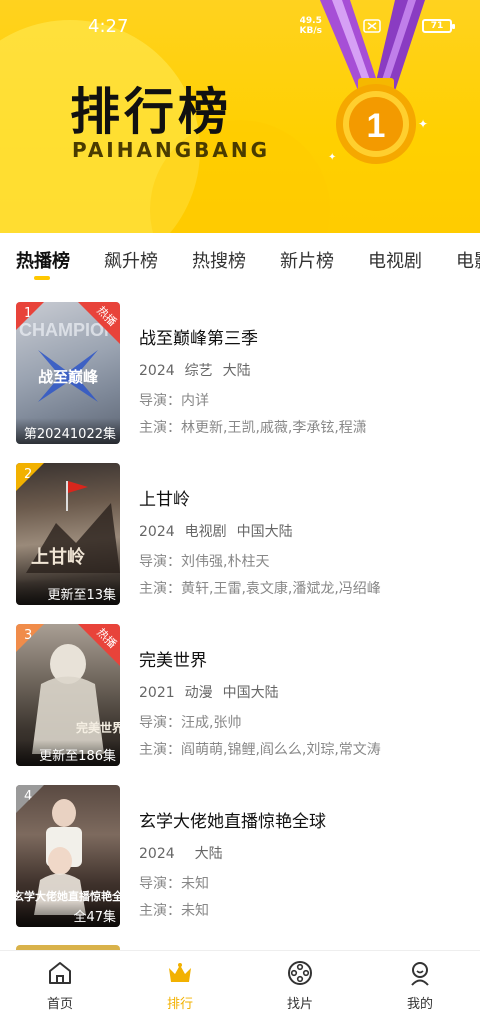  Describe the element at coordinates (198, 336) in the screenshot. I see `item-title: 战至巅峰第三季` at that location.